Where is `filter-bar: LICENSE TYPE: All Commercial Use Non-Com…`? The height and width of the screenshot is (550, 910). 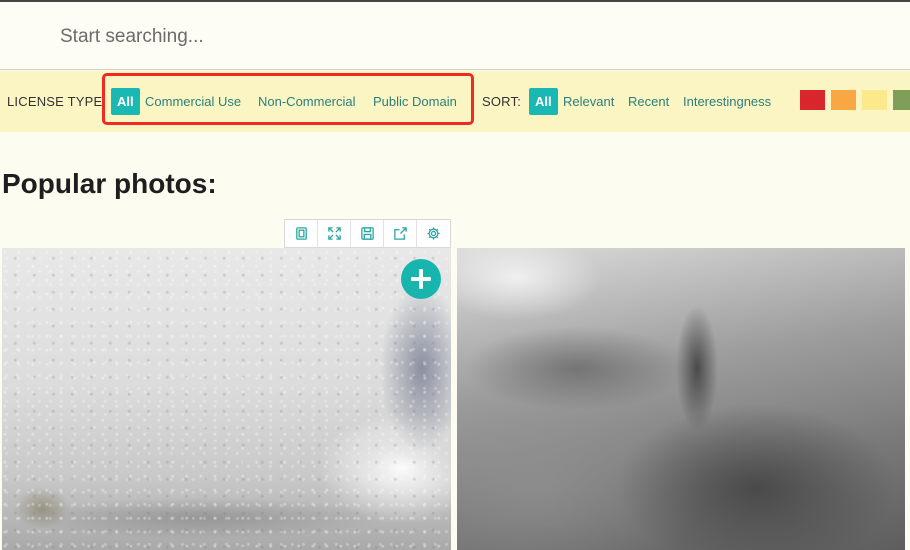 filter-bar: LICENSE TYPE: All Commercial Use Non-Com… is located at coordinates (455, 101).